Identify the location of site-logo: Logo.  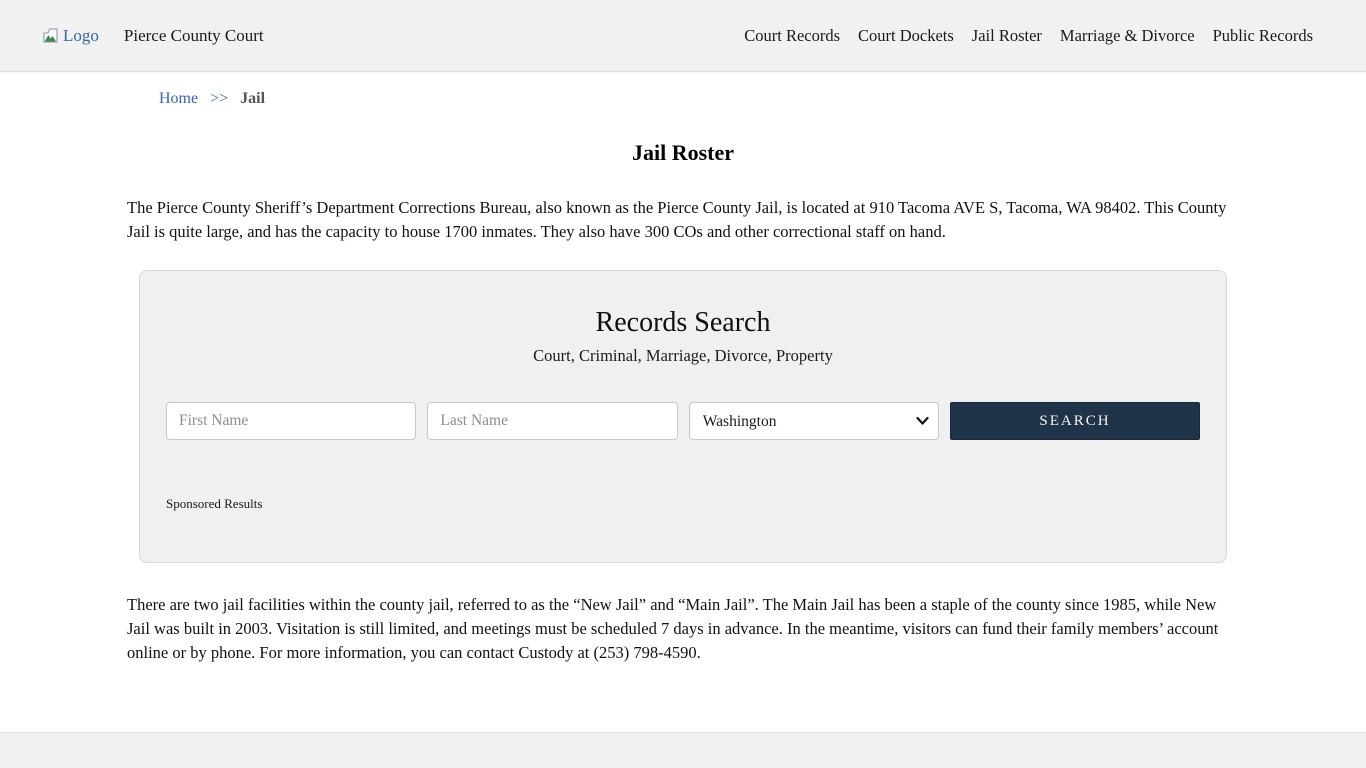
(69, 36).